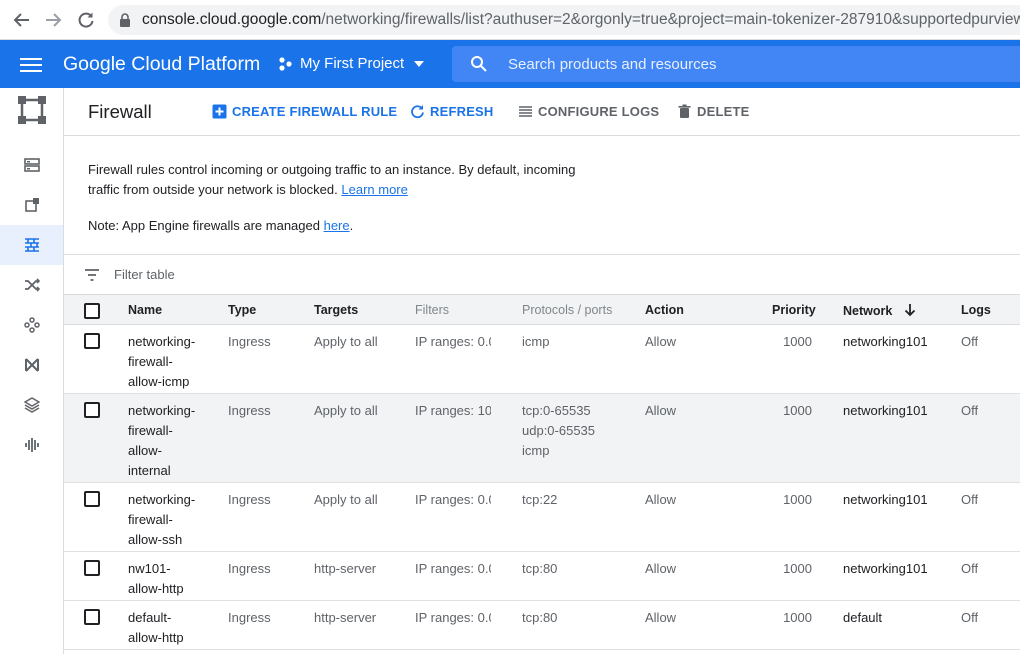  I want to click on note-suffix: ., so click(351, 225).